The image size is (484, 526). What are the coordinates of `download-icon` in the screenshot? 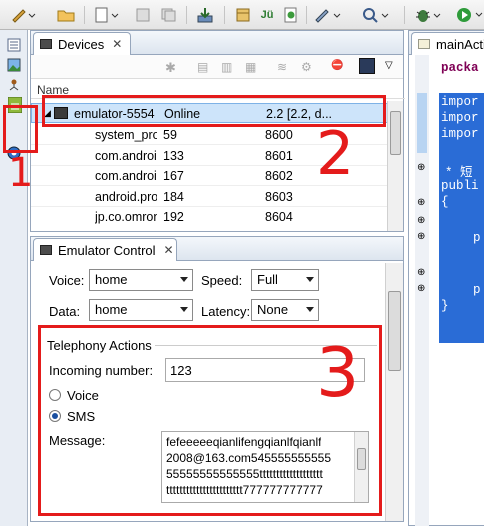 It's located at (205, 15).